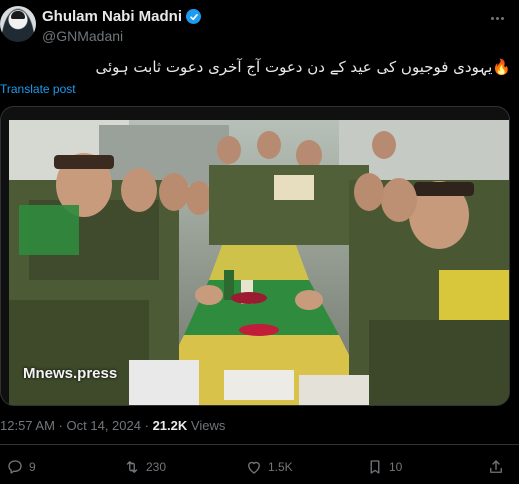  I want to click on tweet-actions: 9 230 1.5K 10, so click(259, 468).